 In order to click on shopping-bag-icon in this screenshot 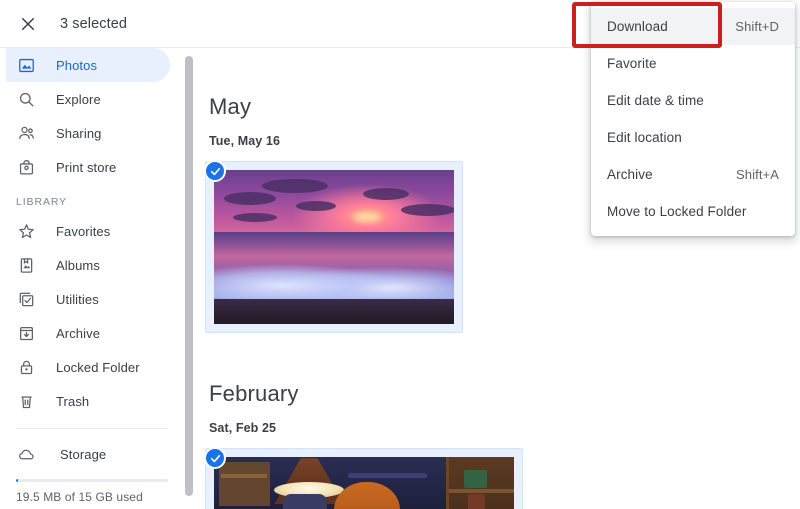, I will do `click(26, 167)`.